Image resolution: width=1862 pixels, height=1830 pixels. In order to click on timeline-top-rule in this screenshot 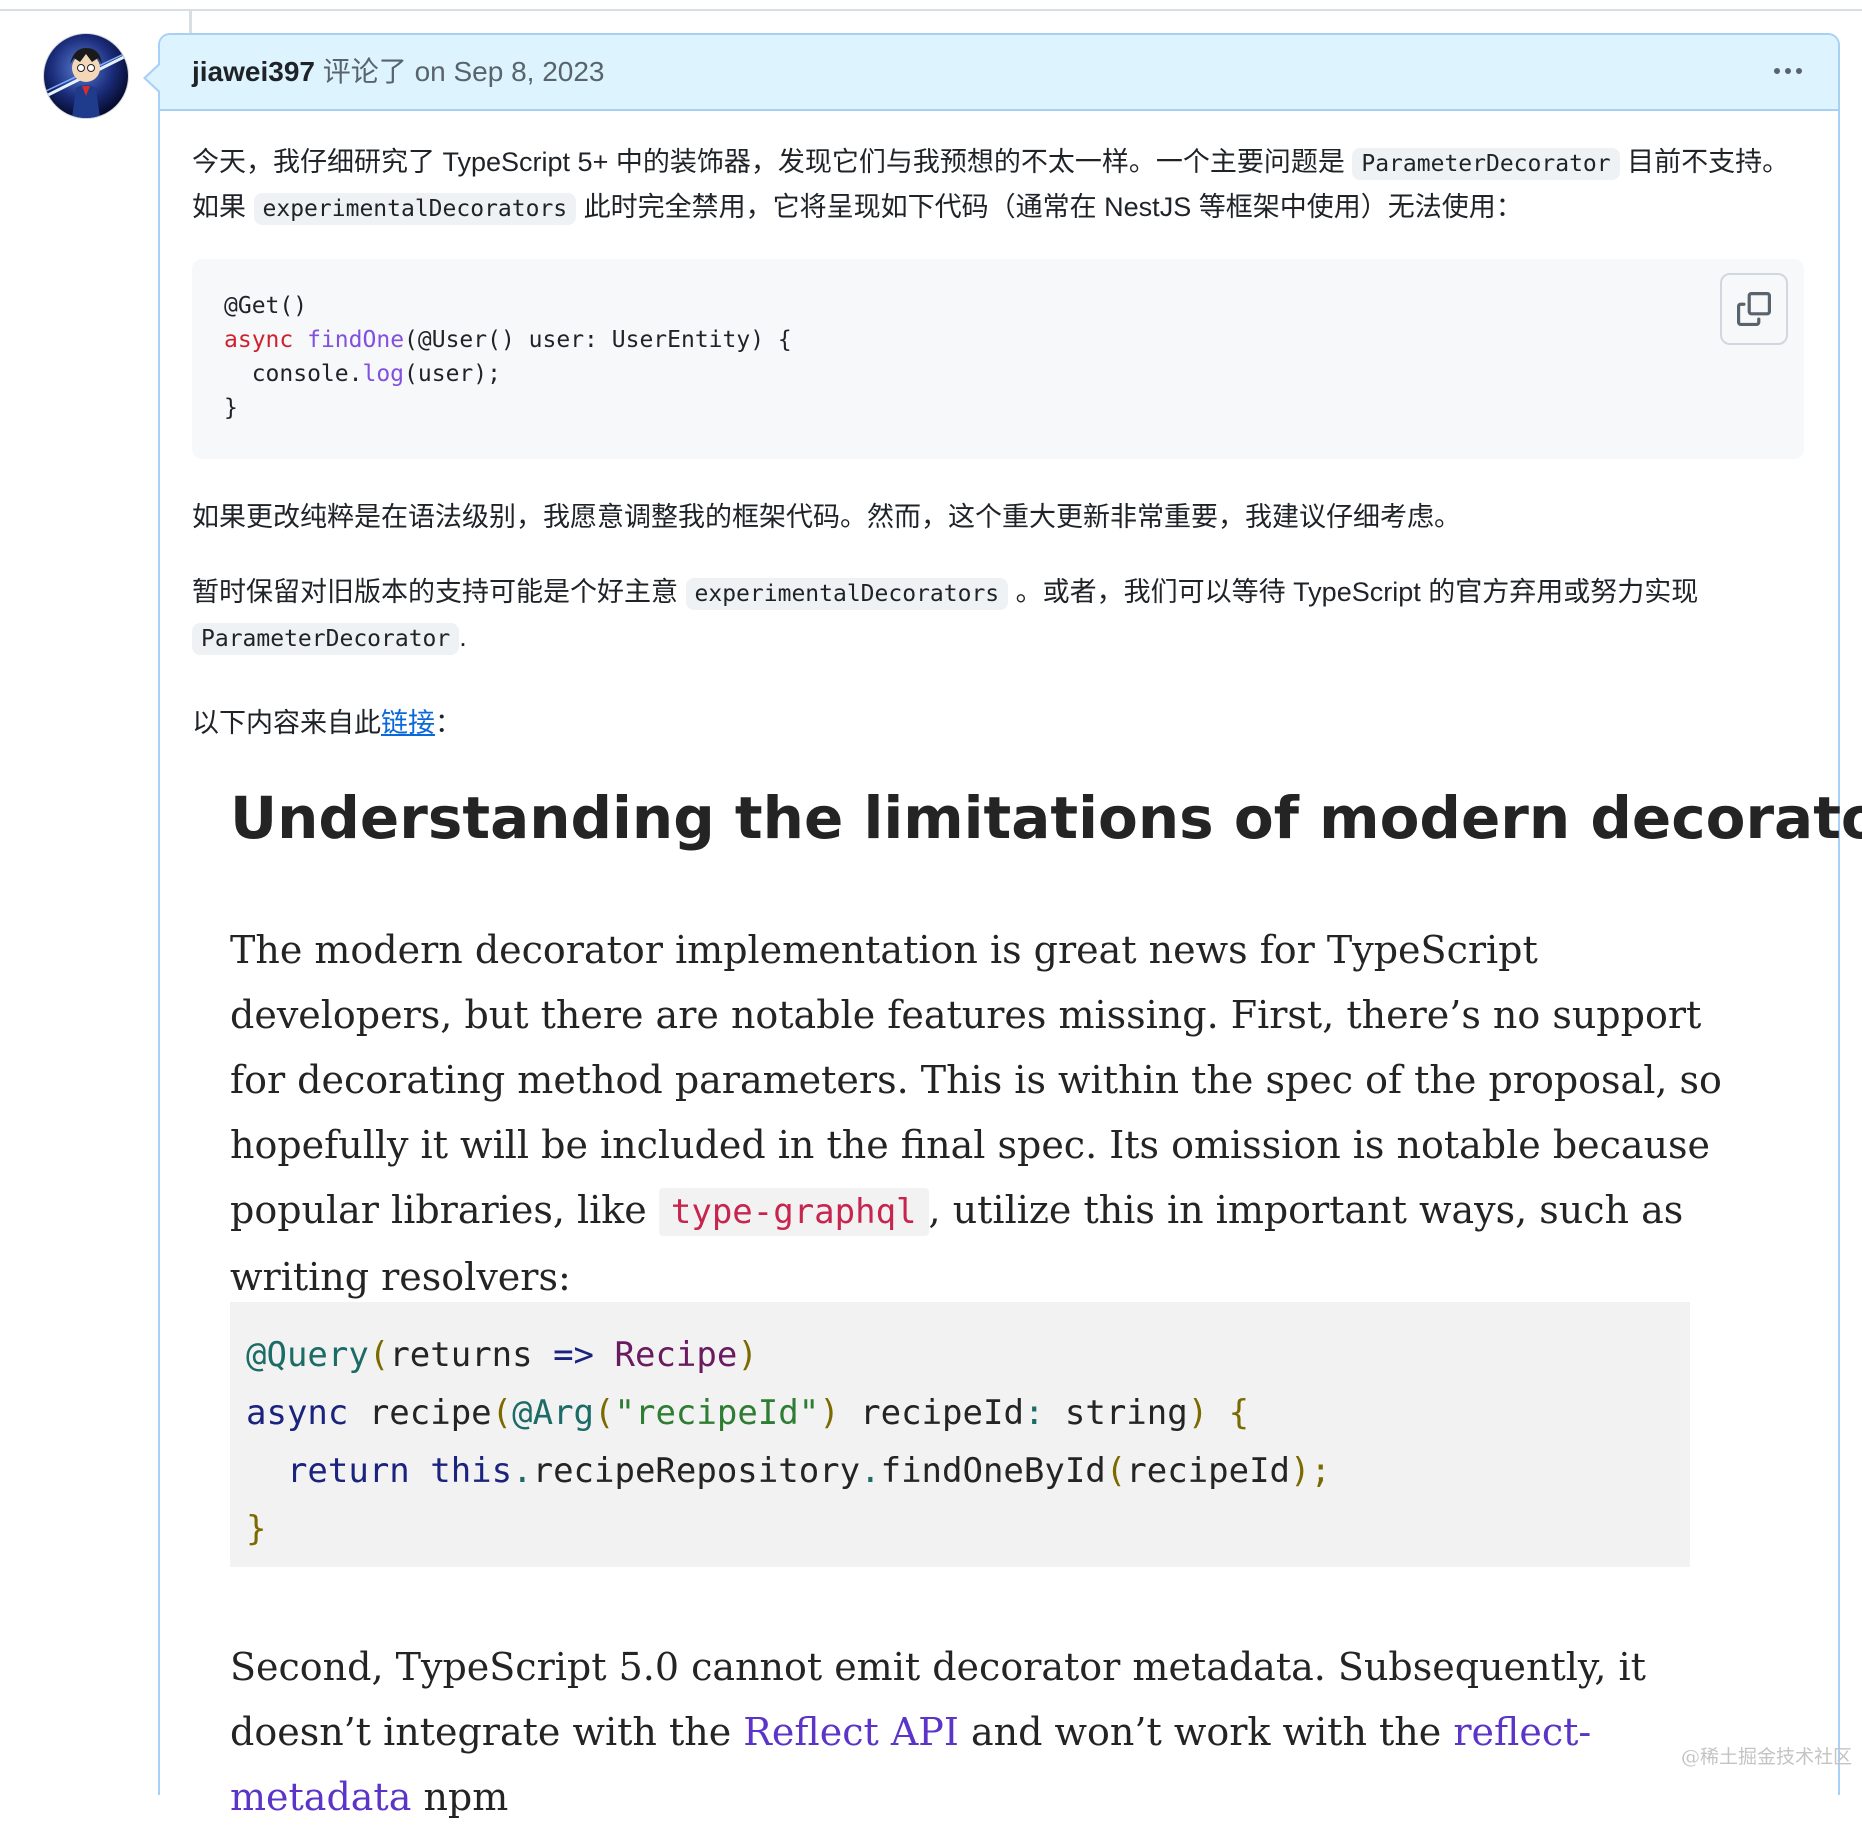, I will do `click(931, 10)`.